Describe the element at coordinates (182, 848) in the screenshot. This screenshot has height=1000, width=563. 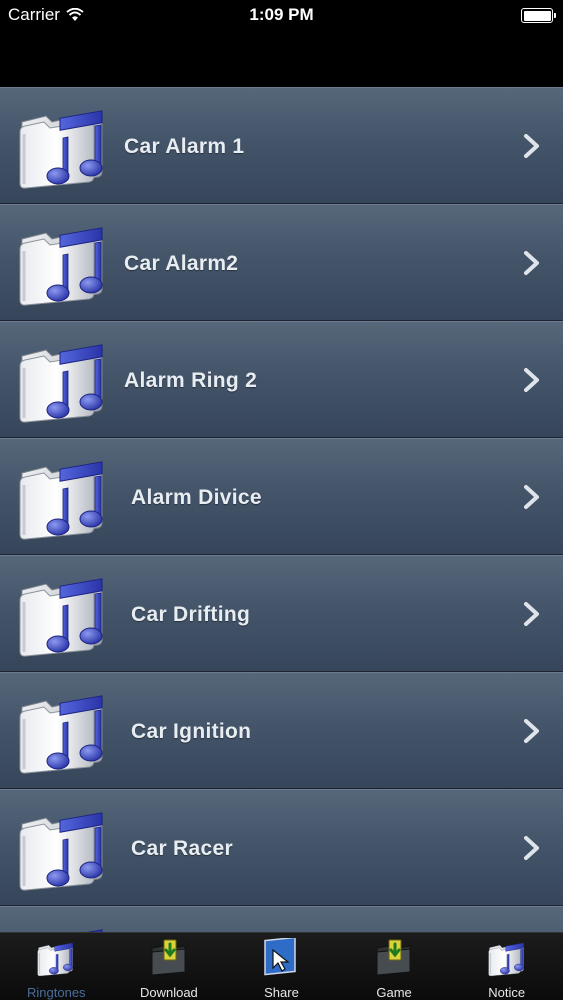
I see `list-item-label: Car Racer` at that location.